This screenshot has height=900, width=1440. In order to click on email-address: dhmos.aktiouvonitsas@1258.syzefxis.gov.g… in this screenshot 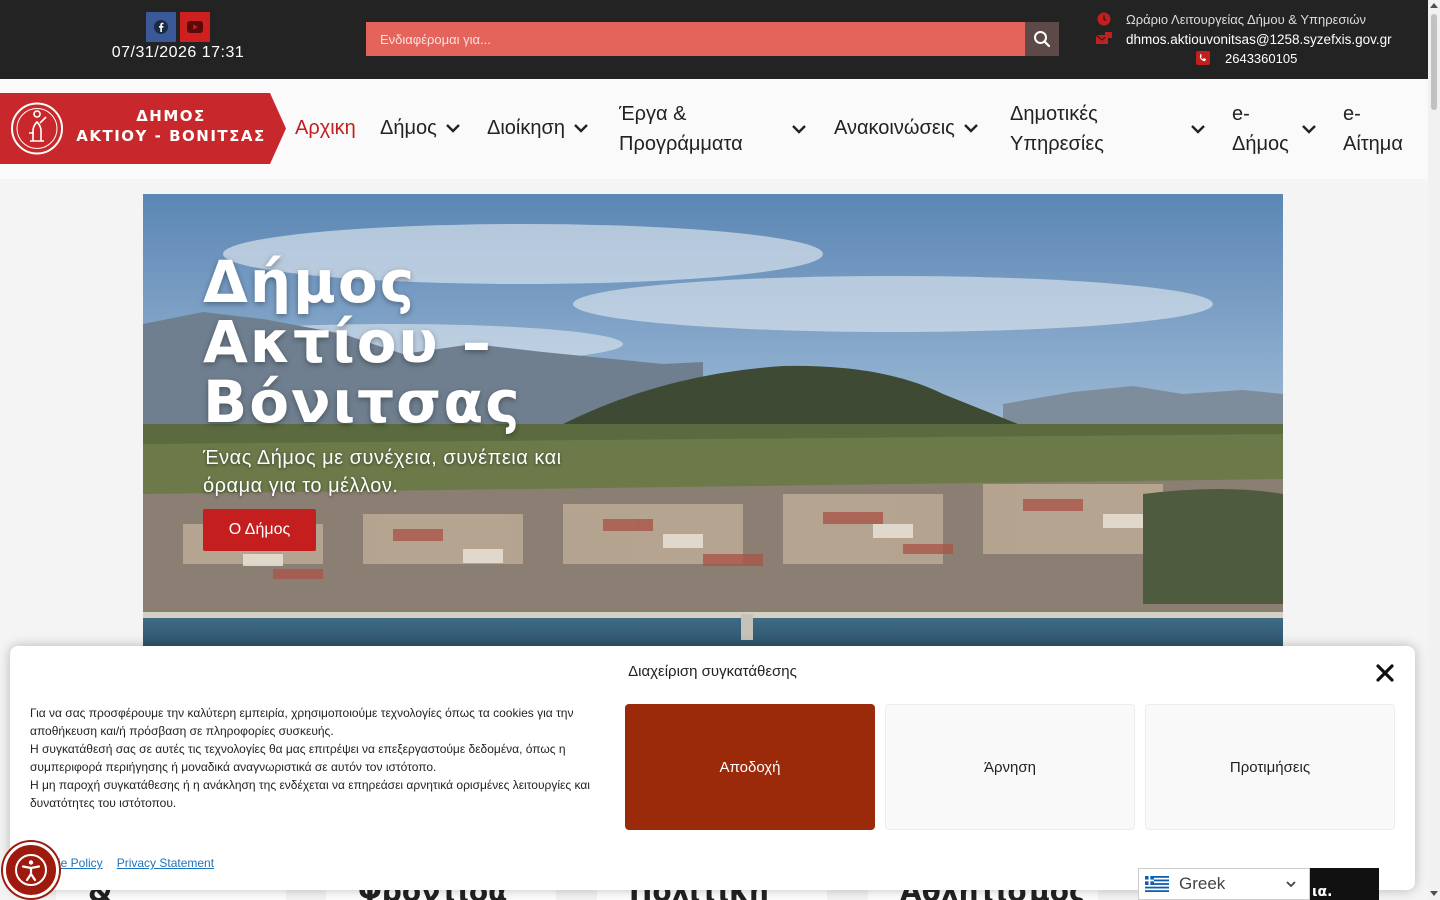, I will do `click(1259, 39)`.